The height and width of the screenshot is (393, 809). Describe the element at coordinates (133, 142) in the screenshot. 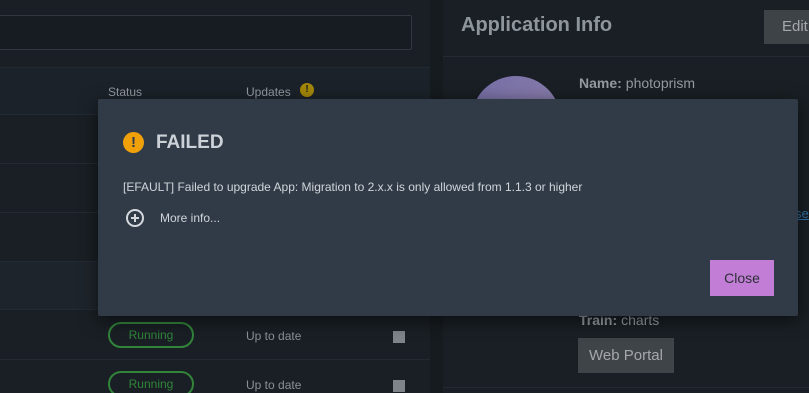

I see `warning-circle-icon: !` at that location.